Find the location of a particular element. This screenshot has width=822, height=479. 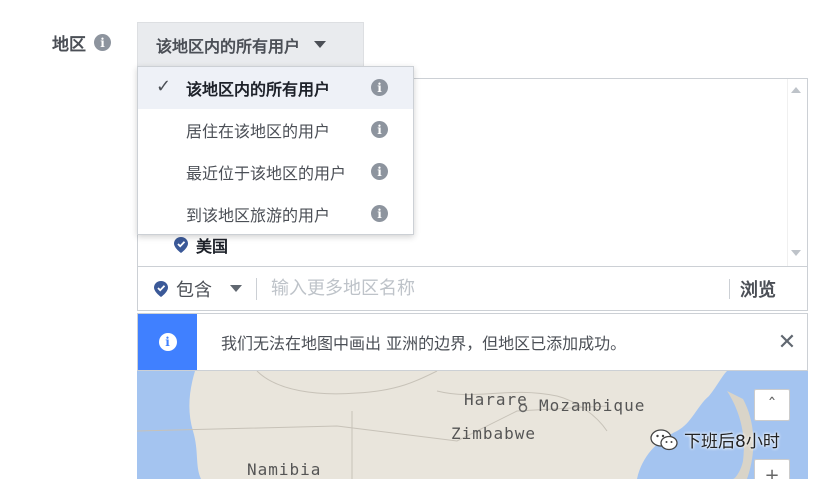

notice-text: 我们无法在地图中画出 亚洲的边界，但地区已添加成功。 is located at coordinates (424, 343).